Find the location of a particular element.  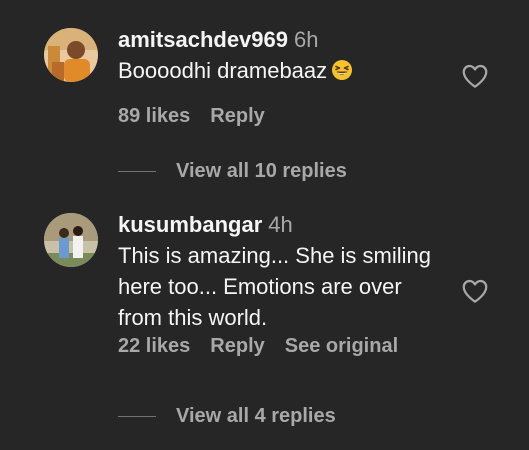

view-replies-button: View all 4 replies is located at coordinates (227, 416).